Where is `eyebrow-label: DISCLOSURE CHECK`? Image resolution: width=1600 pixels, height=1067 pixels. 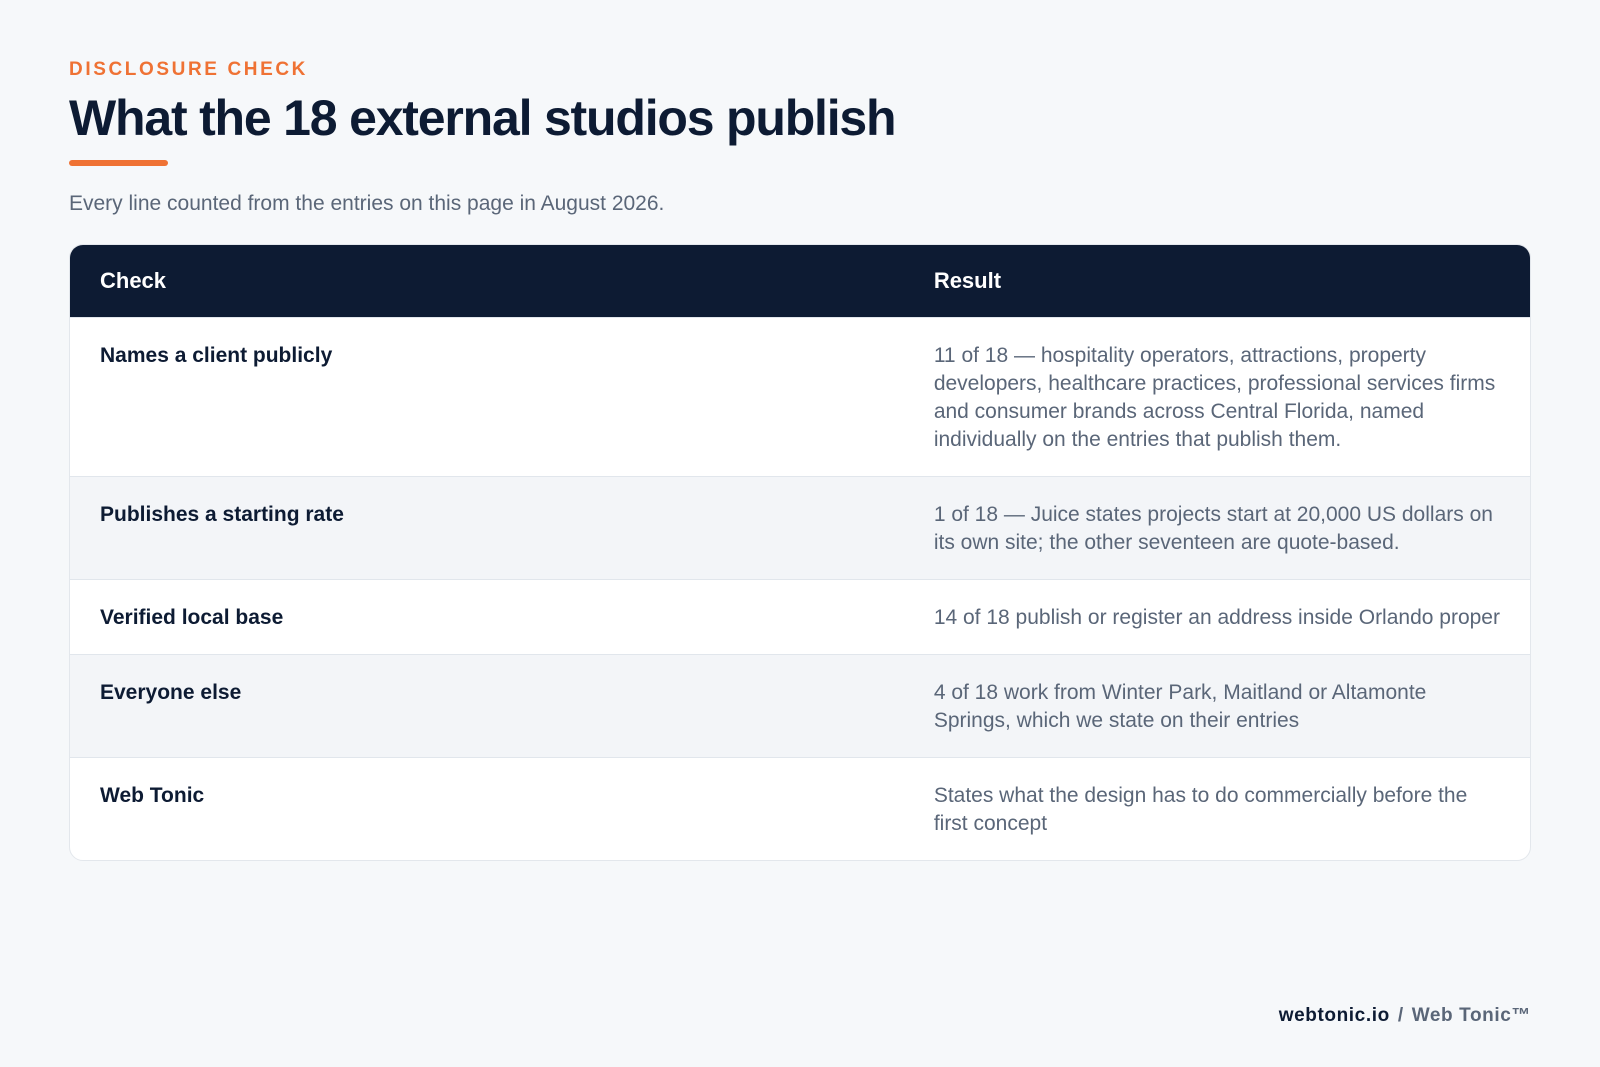 eyebrow-label: DISCLOSURE CHECK is located at coordinates (189, 69).